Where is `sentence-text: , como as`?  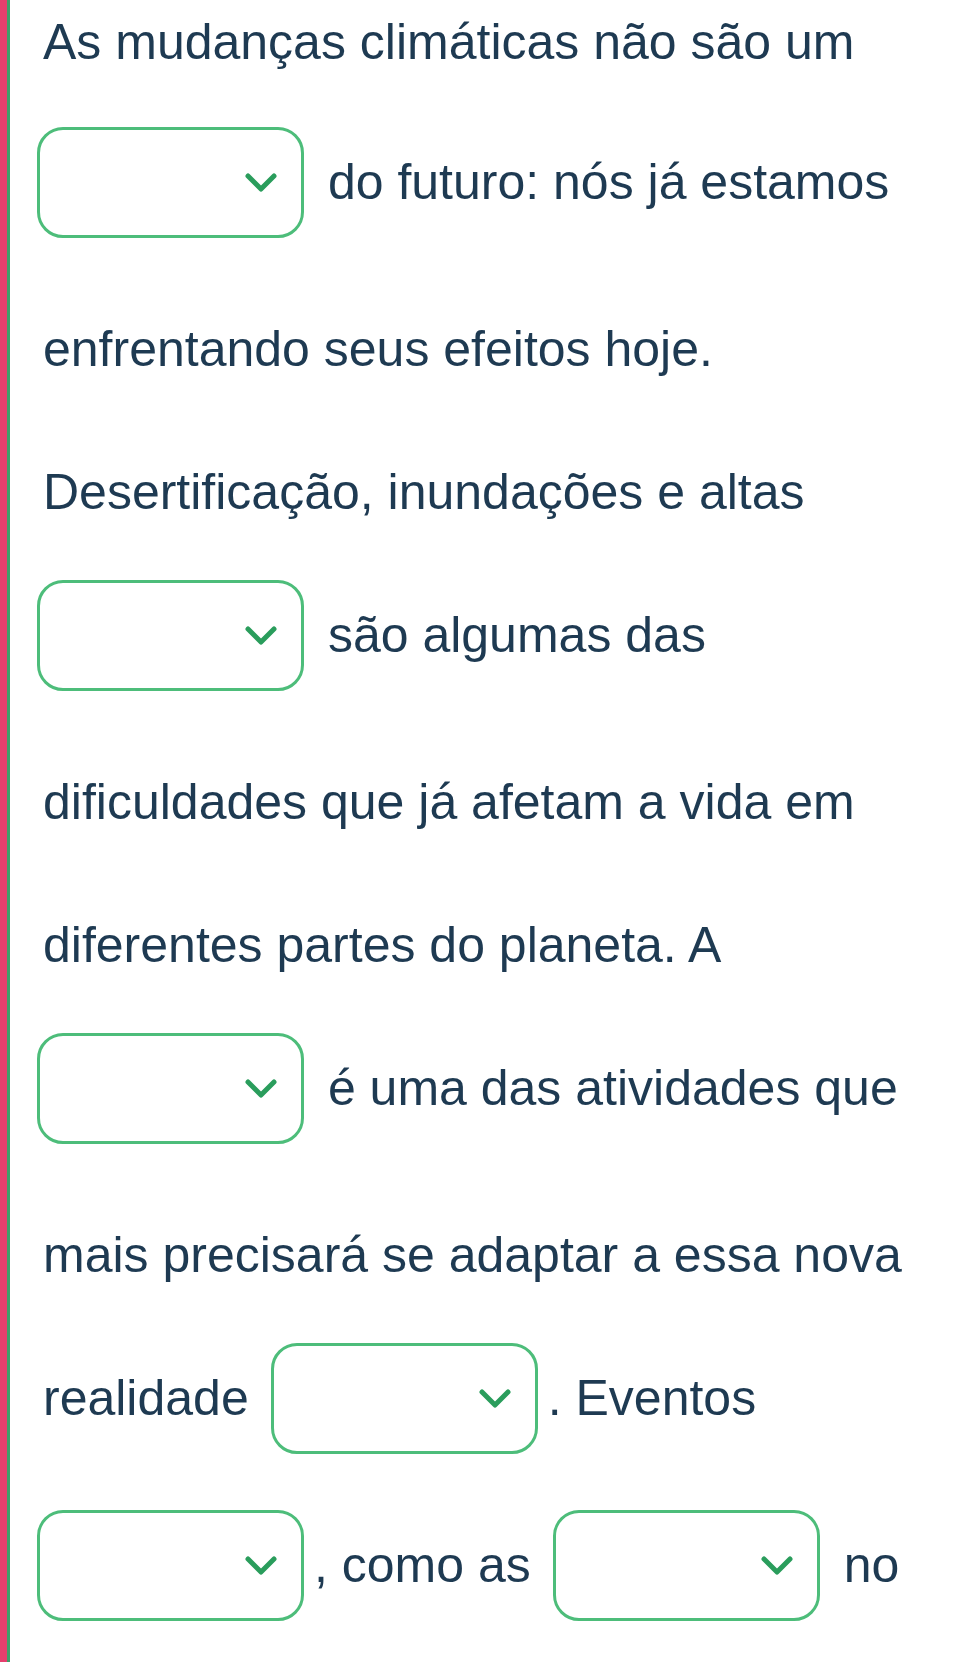 sentence-text: , como as is located at coordinates (422, 1565).